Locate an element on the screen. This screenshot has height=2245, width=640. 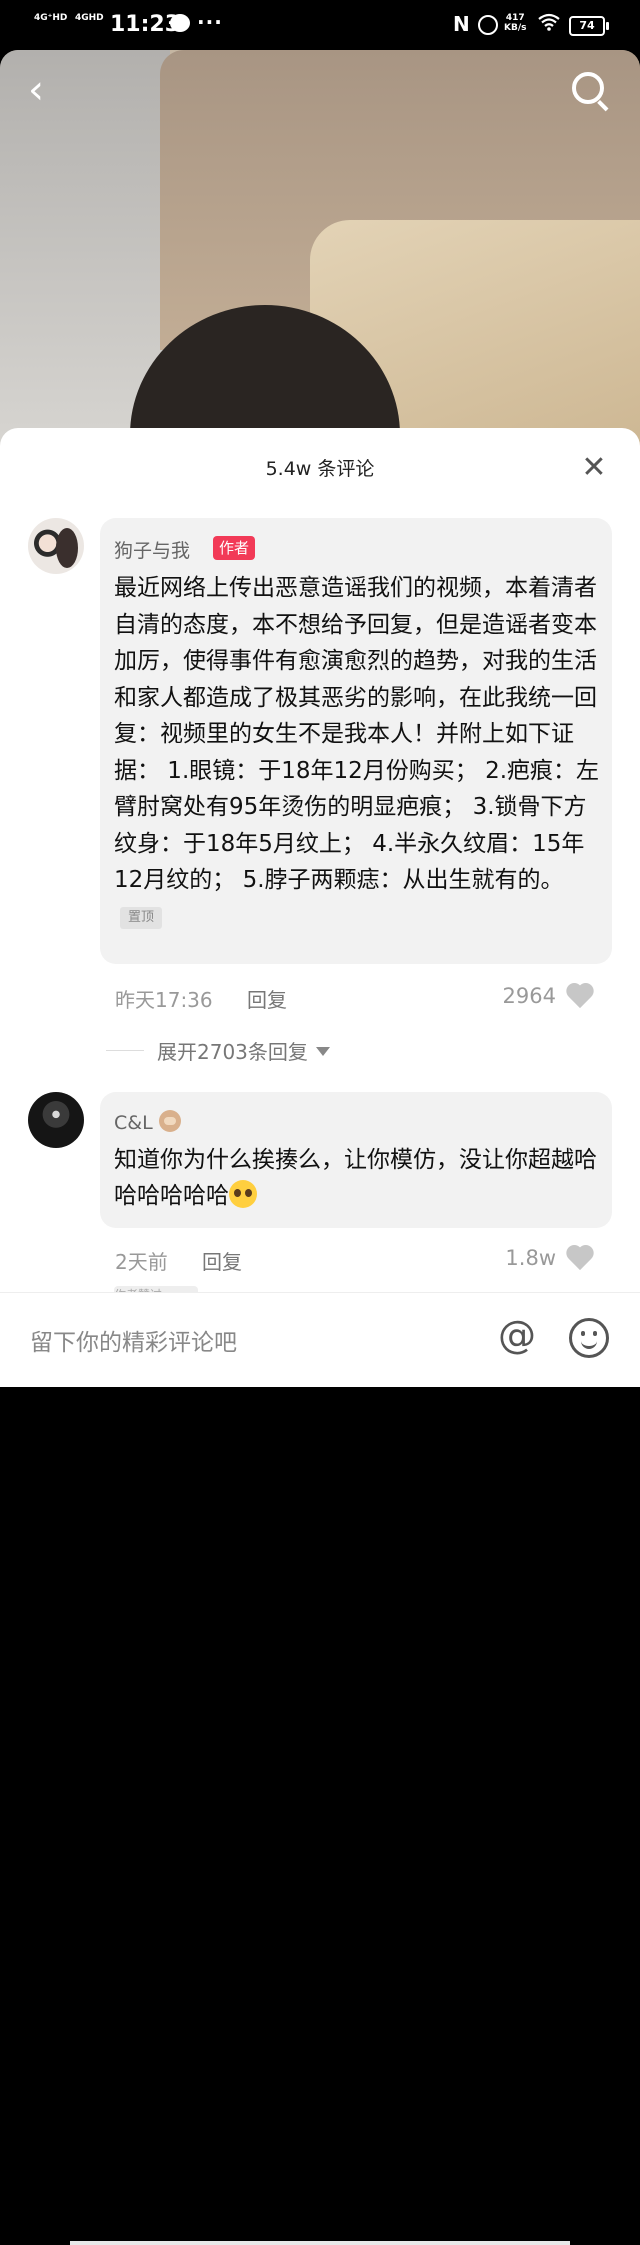
more-notifications-icon: ··· is located at coordinates (210, 22).